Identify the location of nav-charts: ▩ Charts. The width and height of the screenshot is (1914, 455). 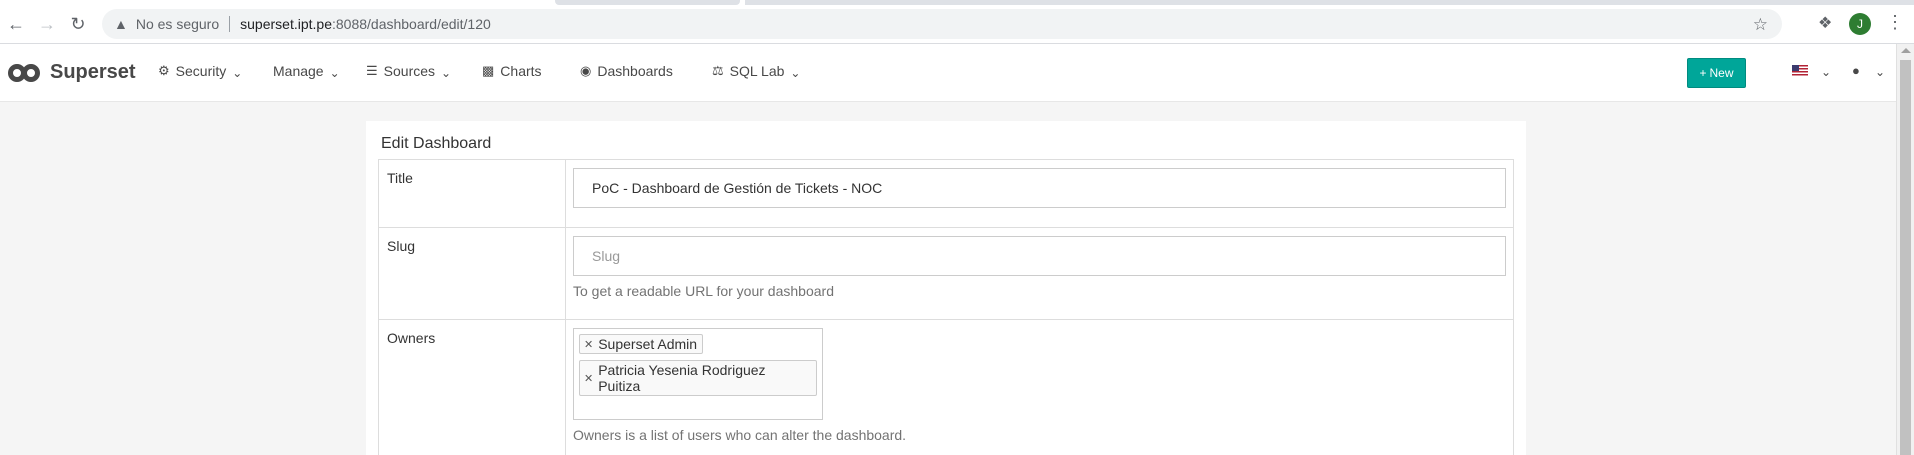
(512, 71).